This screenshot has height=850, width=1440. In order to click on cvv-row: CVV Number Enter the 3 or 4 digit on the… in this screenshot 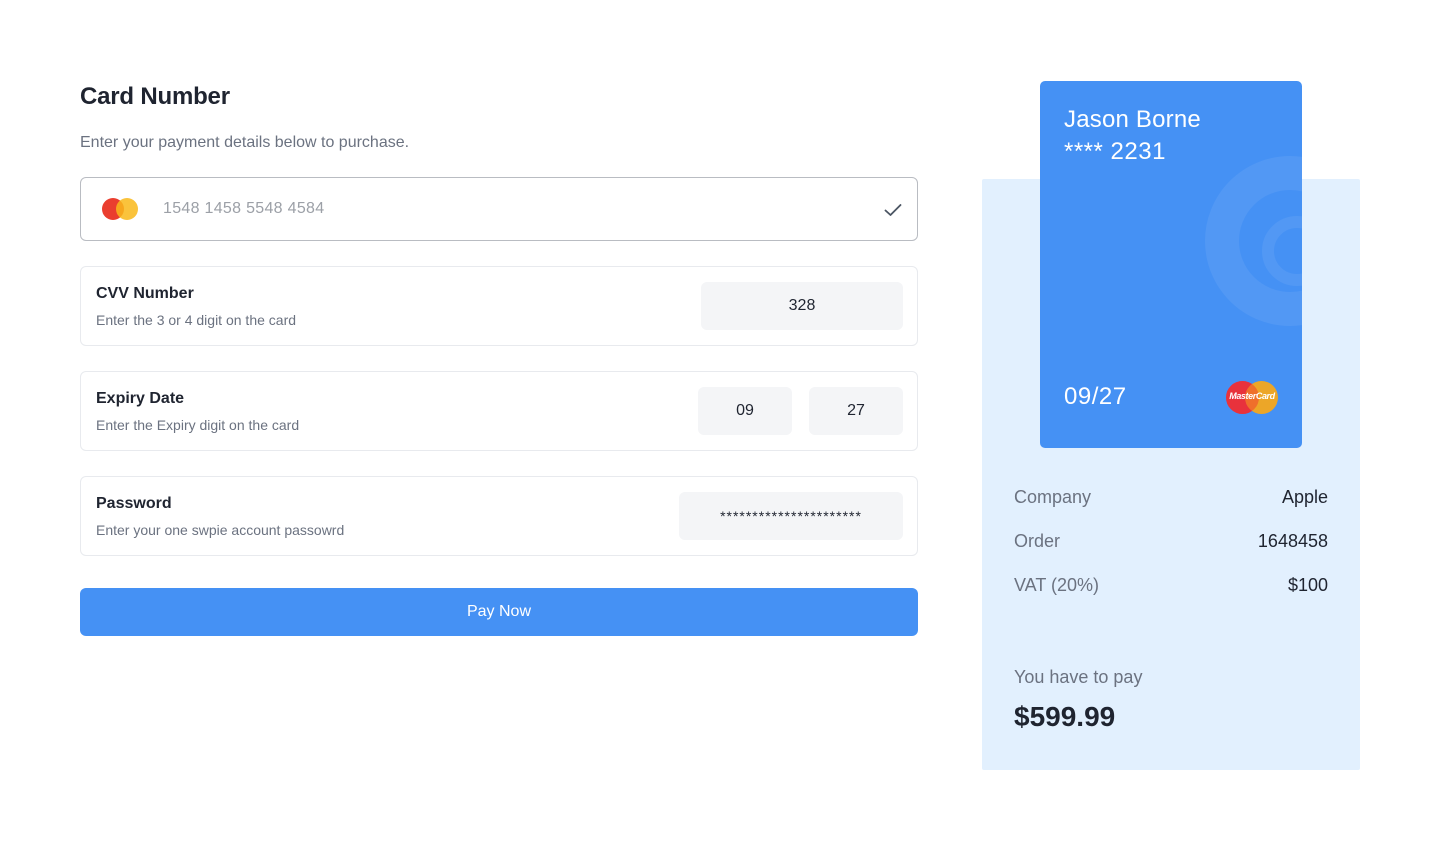, I will do `click(499, 306)`.